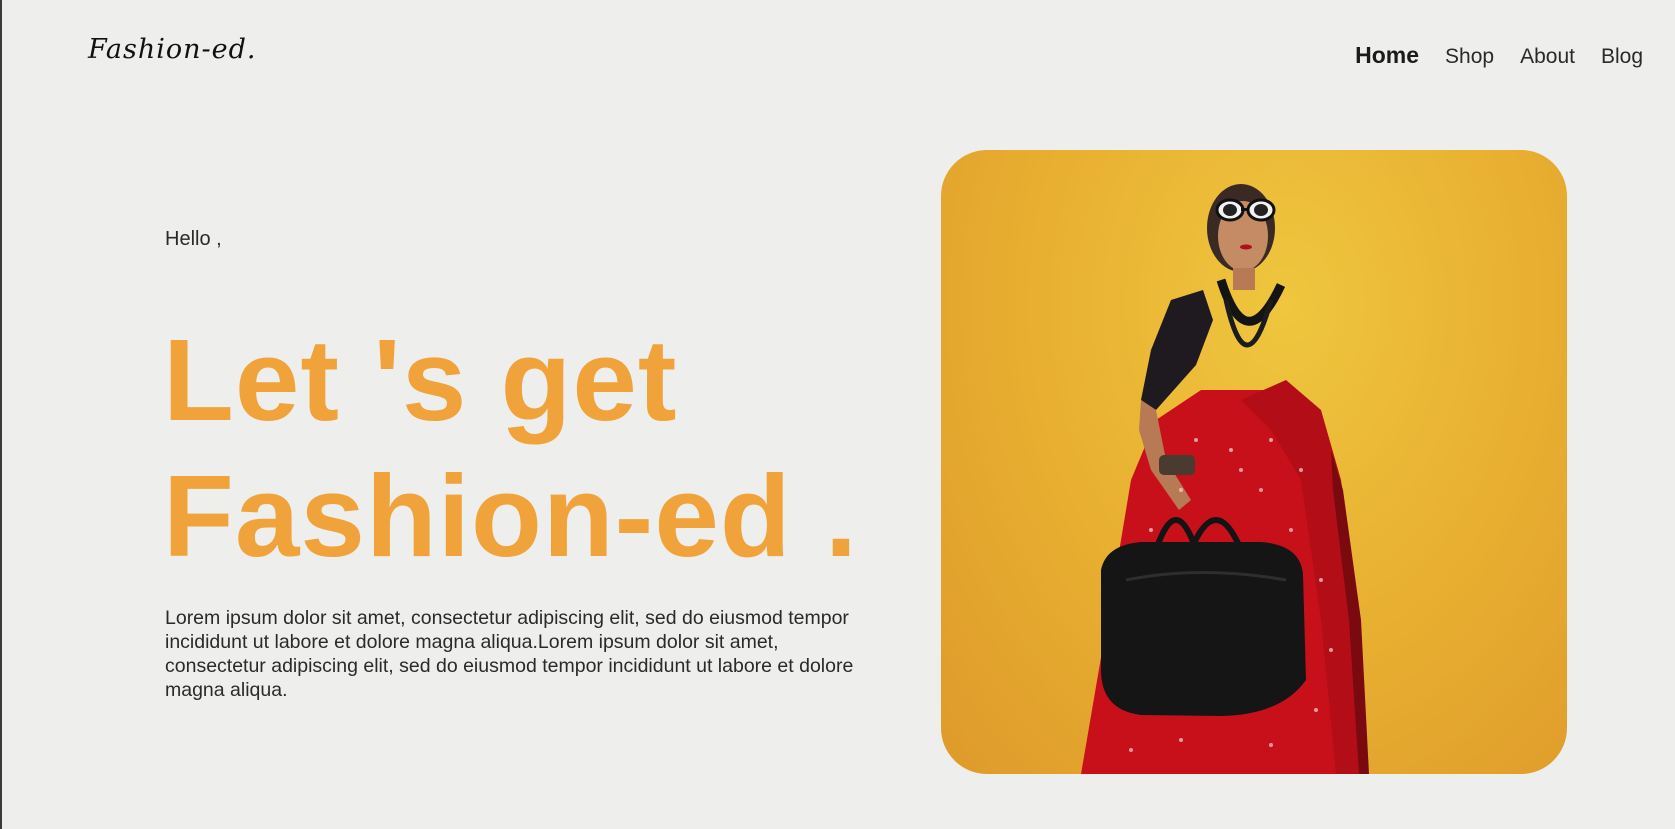 Image resolution: width=1675 pixels, height=829 pixels. Describe the element at coordinates (1469, 57) in the screenshot. I see `nav-item-shop: Shop` at that location.